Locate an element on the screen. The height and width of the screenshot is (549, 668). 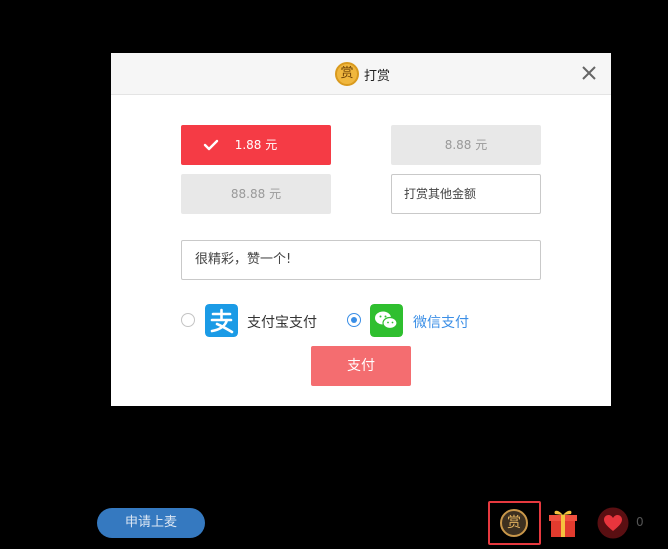
close-icon is located at coordinates (589, 73).